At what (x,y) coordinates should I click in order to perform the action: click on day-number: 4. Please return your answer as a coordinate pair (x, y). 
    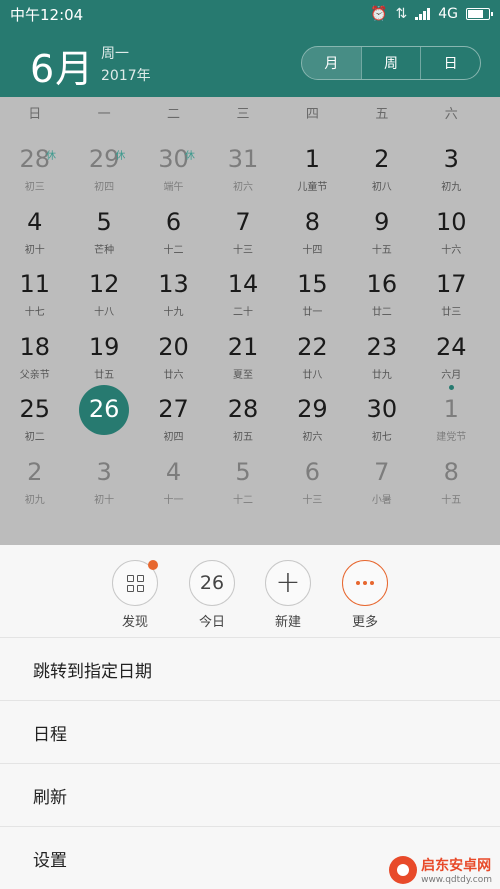
    Looking at the image, I should click on (35, 221).